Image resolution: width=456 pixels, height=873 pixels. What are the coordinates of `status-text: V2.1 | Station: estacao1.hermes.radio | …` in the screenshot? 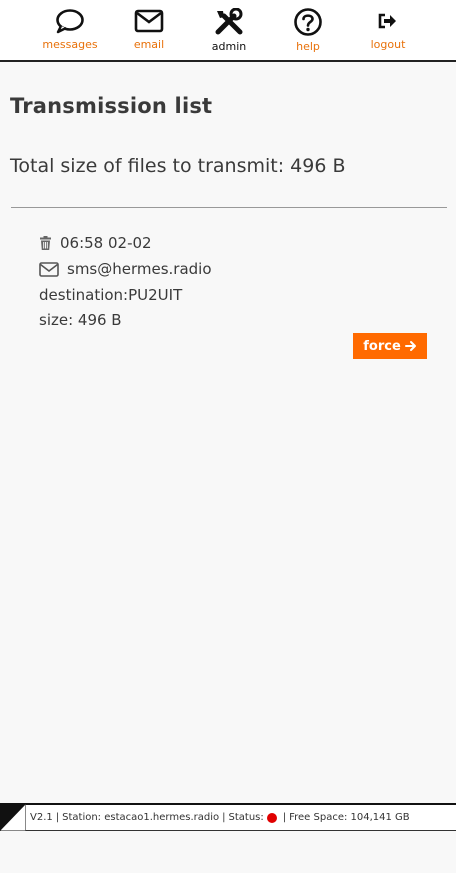 It's located at (220, 817).